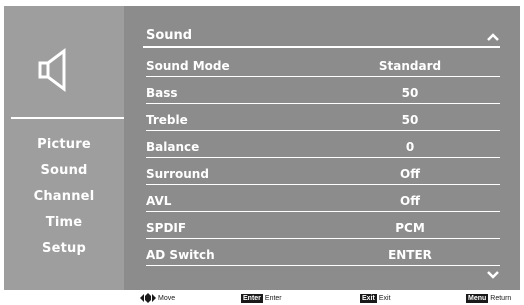 This screenshot has width=524, height=305. What do you see at coordinates (493, 275) in the screenshot?
I see `chevron-down-icon` at bounding box center [493, 275].